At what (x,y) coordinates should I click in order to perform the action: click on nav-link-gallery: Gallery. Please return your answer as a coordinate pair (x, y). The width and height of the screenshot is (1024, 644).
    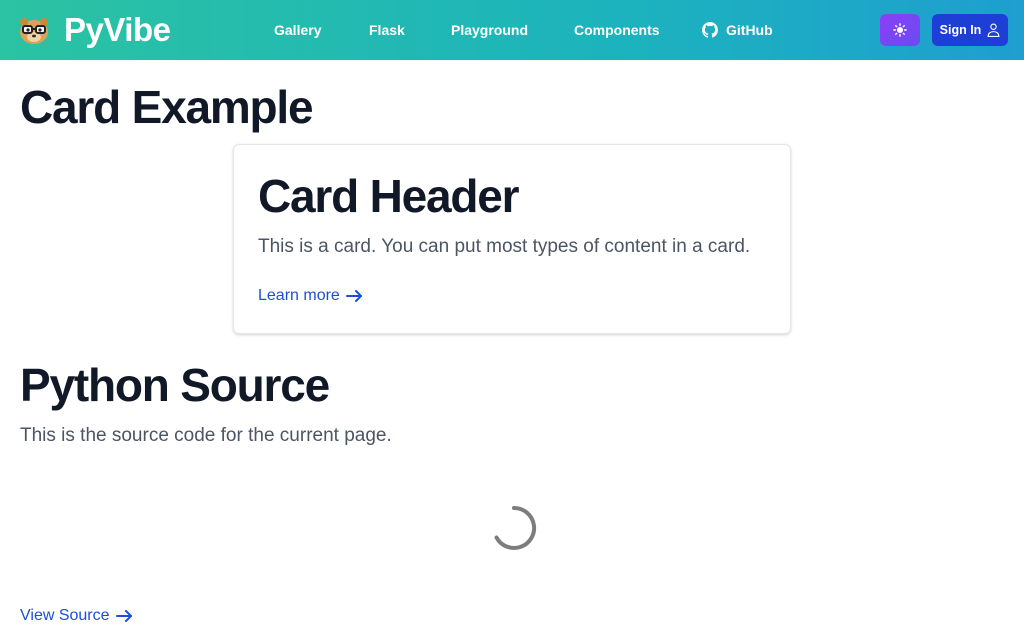
    Looking at the image, I should click on (297, 30).